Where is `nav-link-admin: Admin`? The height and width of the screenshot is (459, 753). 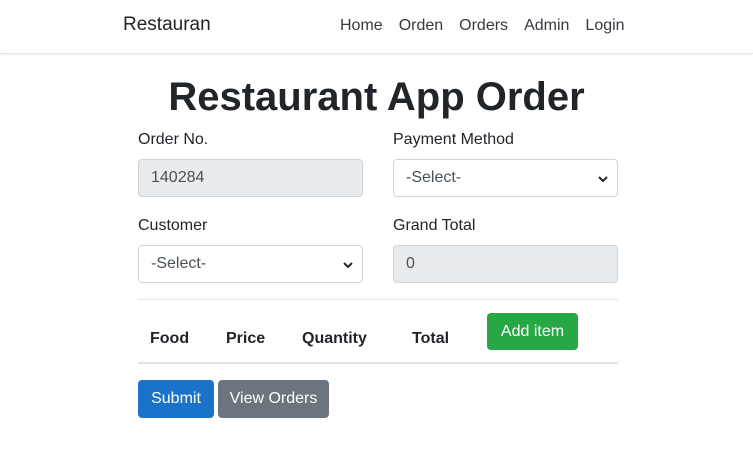
nav-link-admin: Admin is located at coordinates (546, 26).